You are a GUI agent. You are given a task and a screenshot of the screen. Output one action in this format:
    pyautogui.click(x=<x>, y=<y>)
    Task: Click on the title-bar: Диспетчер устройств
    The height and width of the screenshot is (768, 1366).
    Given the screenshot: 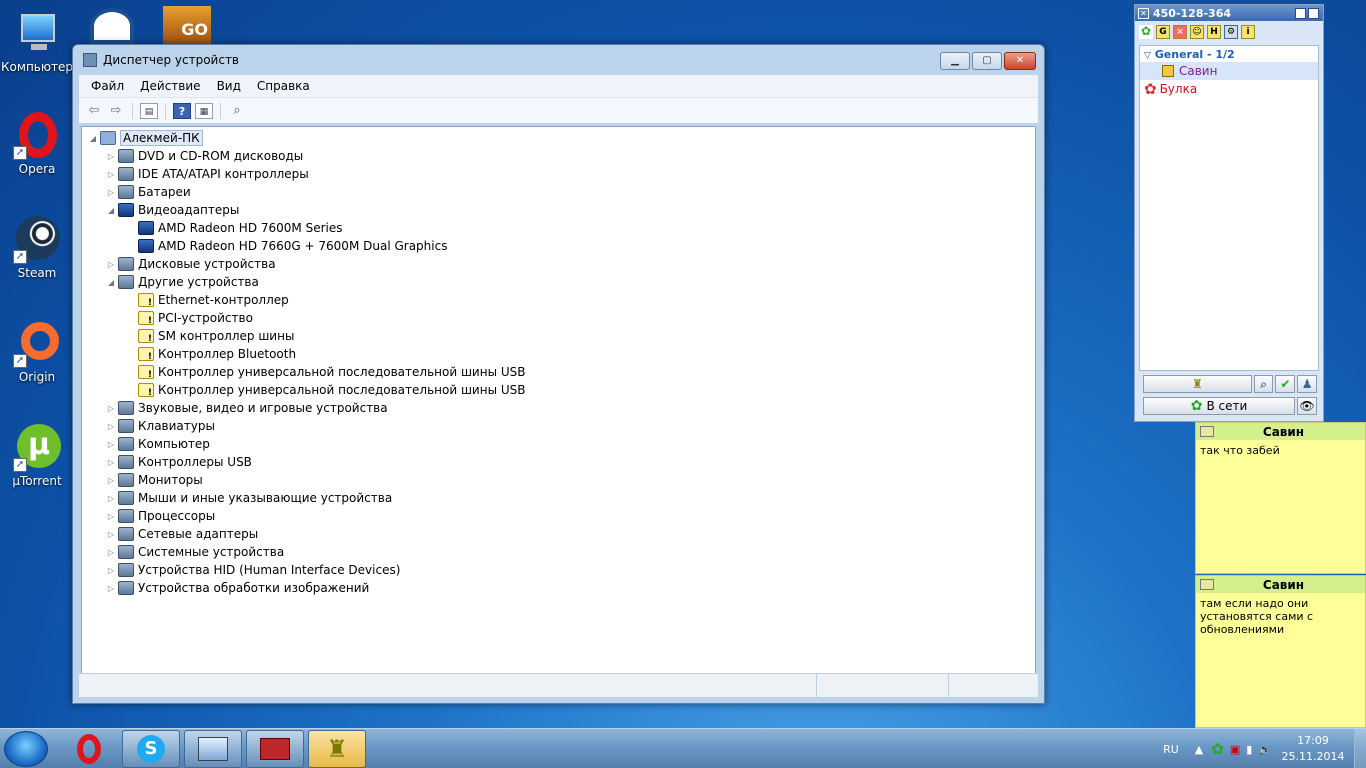 What is the action you would take?
    pyautogui.click(x=558, y=60)
    